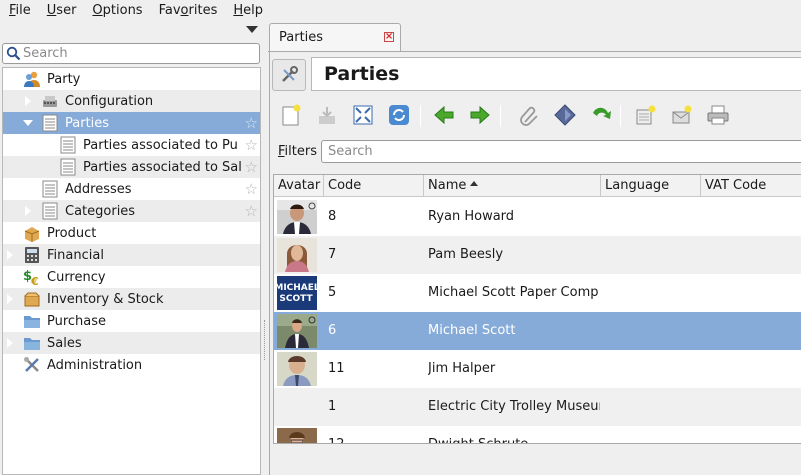 The height and width of the screenshot is (475, 801). What do you see at coordinates (444, 115) in the screenshot?
I see `previous-button` at bounding box center [444, 115].